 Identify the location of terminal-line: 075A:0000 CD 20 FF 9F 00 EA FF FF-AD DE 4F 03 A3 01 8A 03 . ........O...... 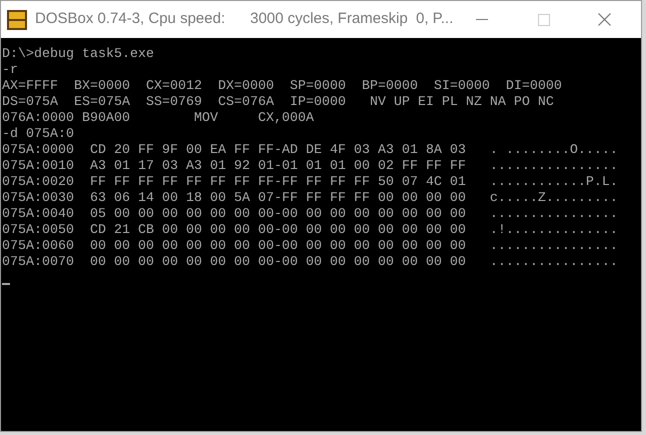
(310, 151).